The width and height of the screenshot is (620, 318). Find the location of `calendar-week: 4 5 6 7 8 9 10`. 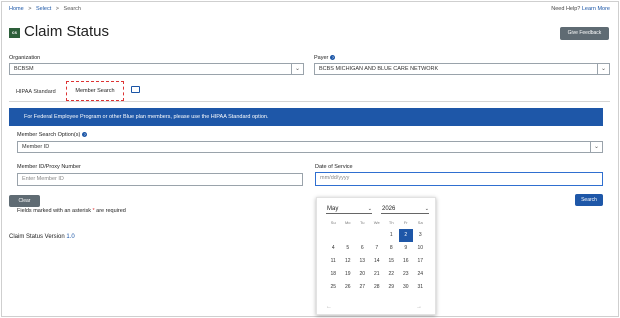

calendar-week: 4 5 6 7 8 9 10 is located at coordinates (377, 248).